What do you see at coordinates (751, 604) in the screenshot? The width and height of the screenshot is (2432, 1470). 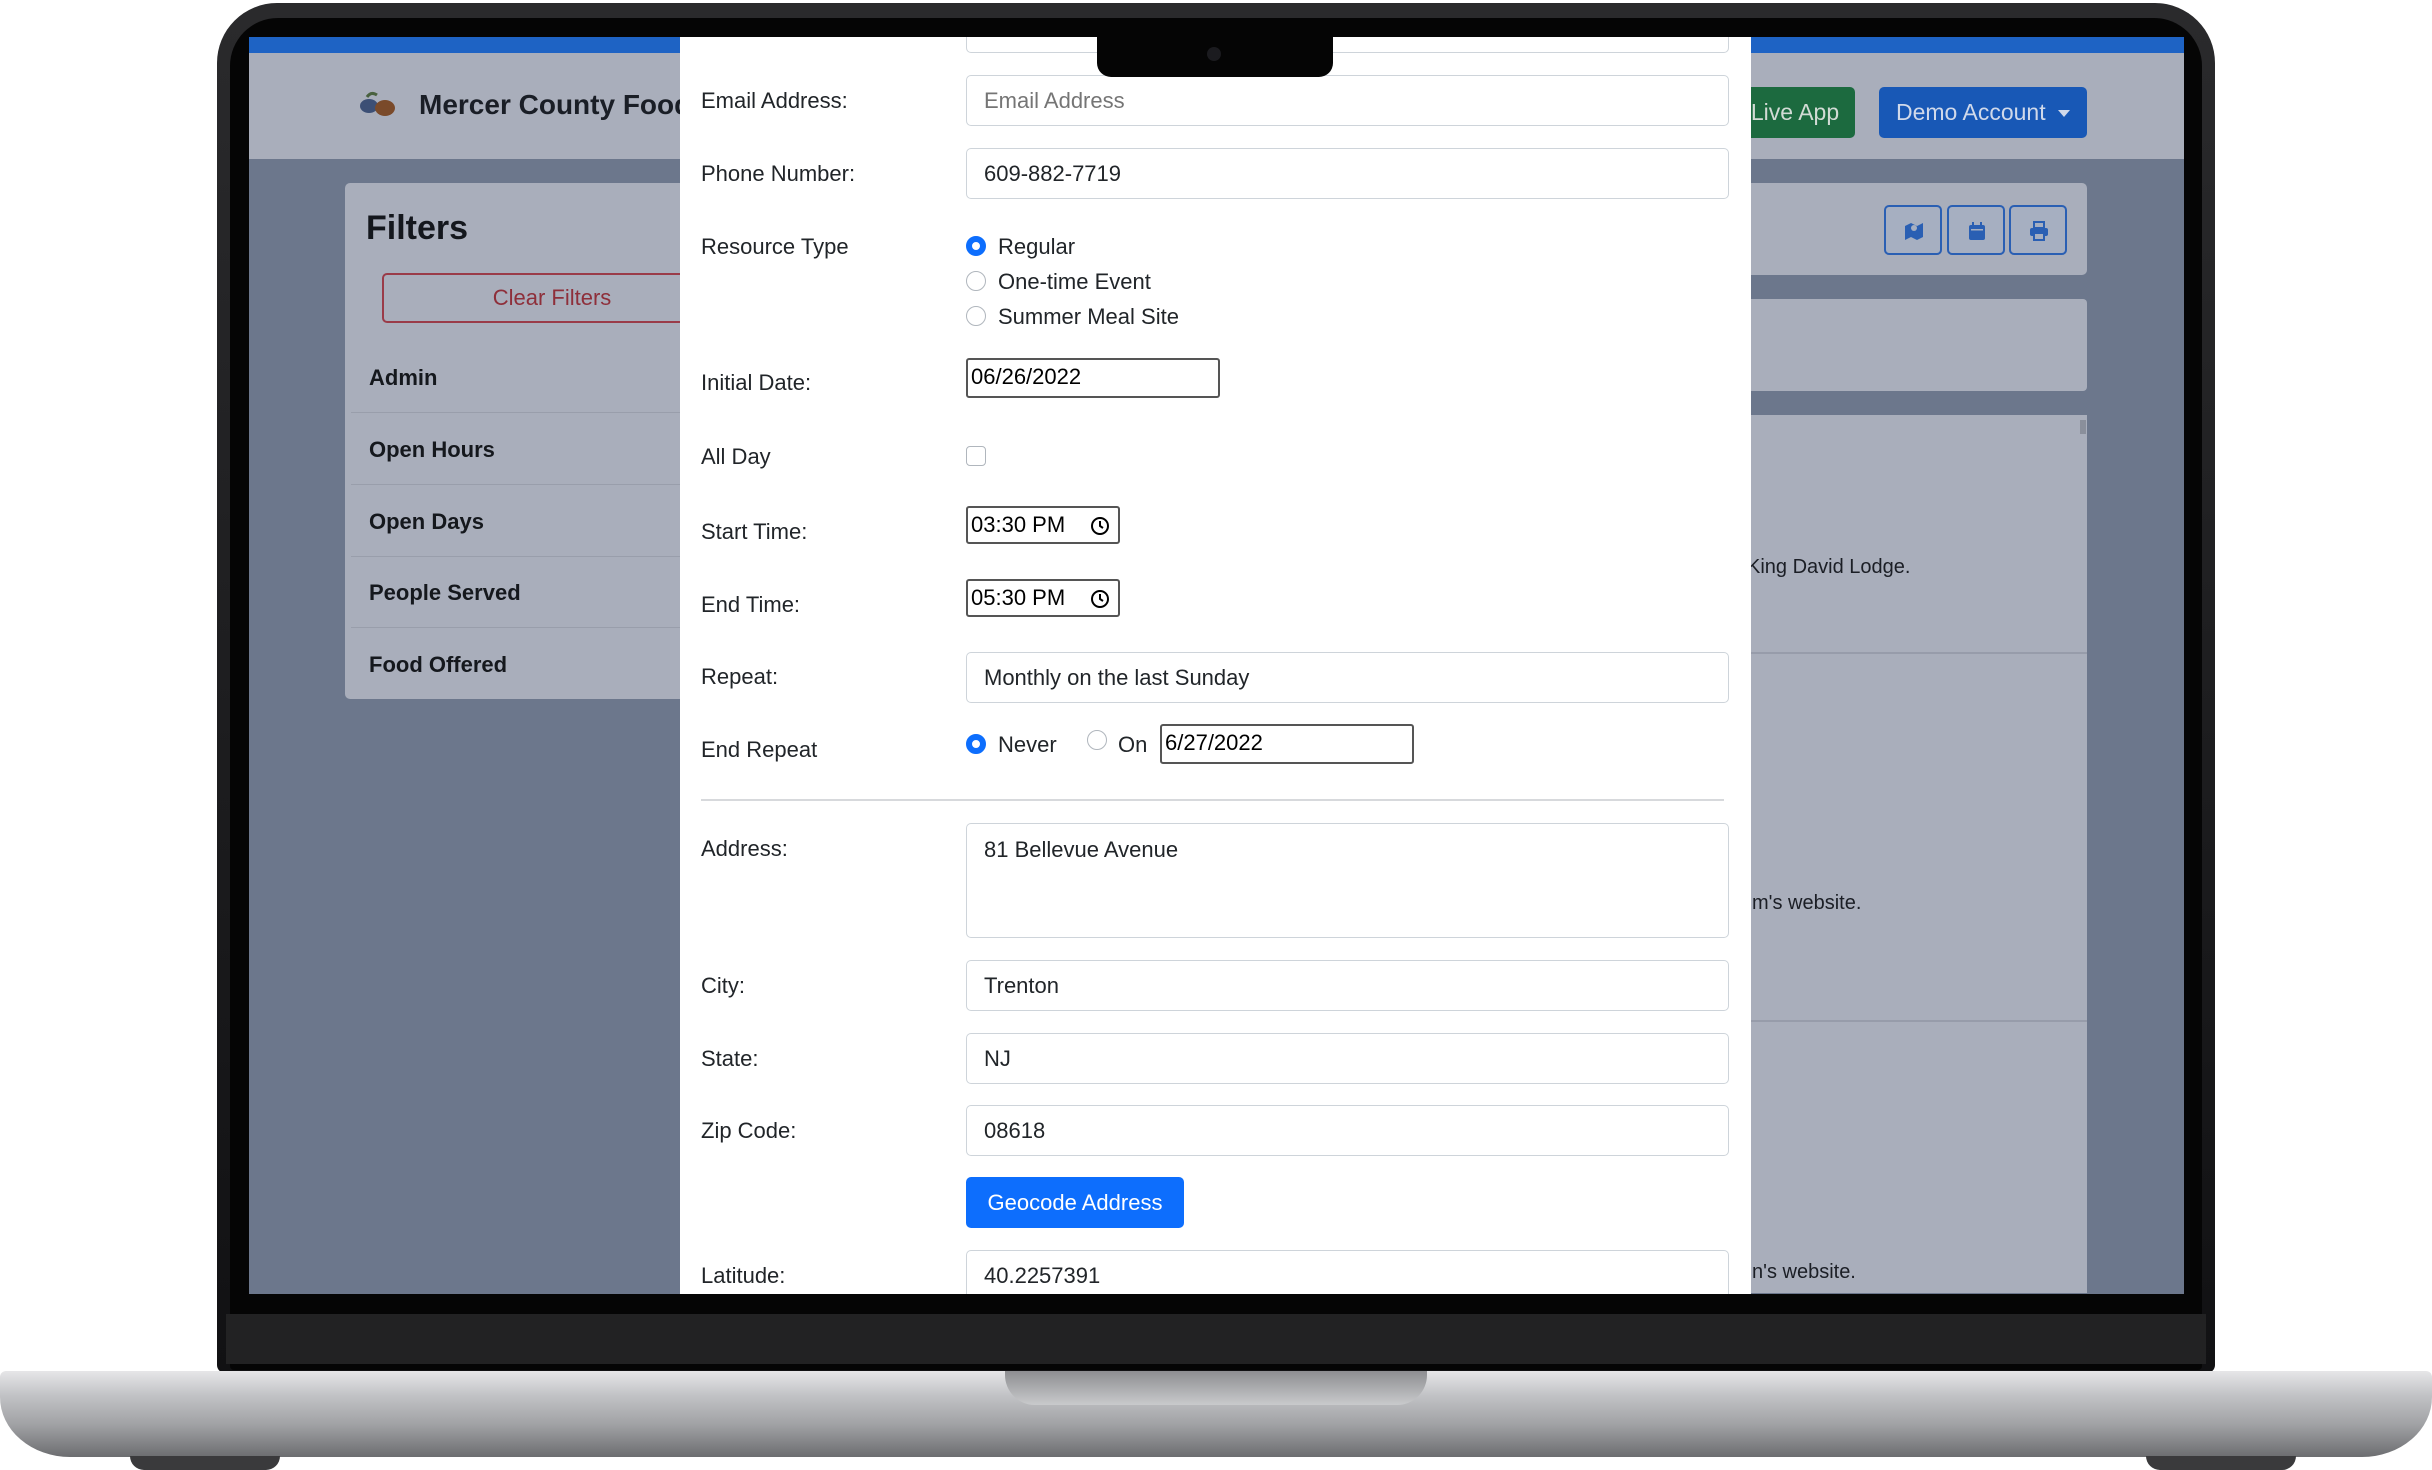 I see `end-time-label: End Time:` at bounding box center [751, 604].